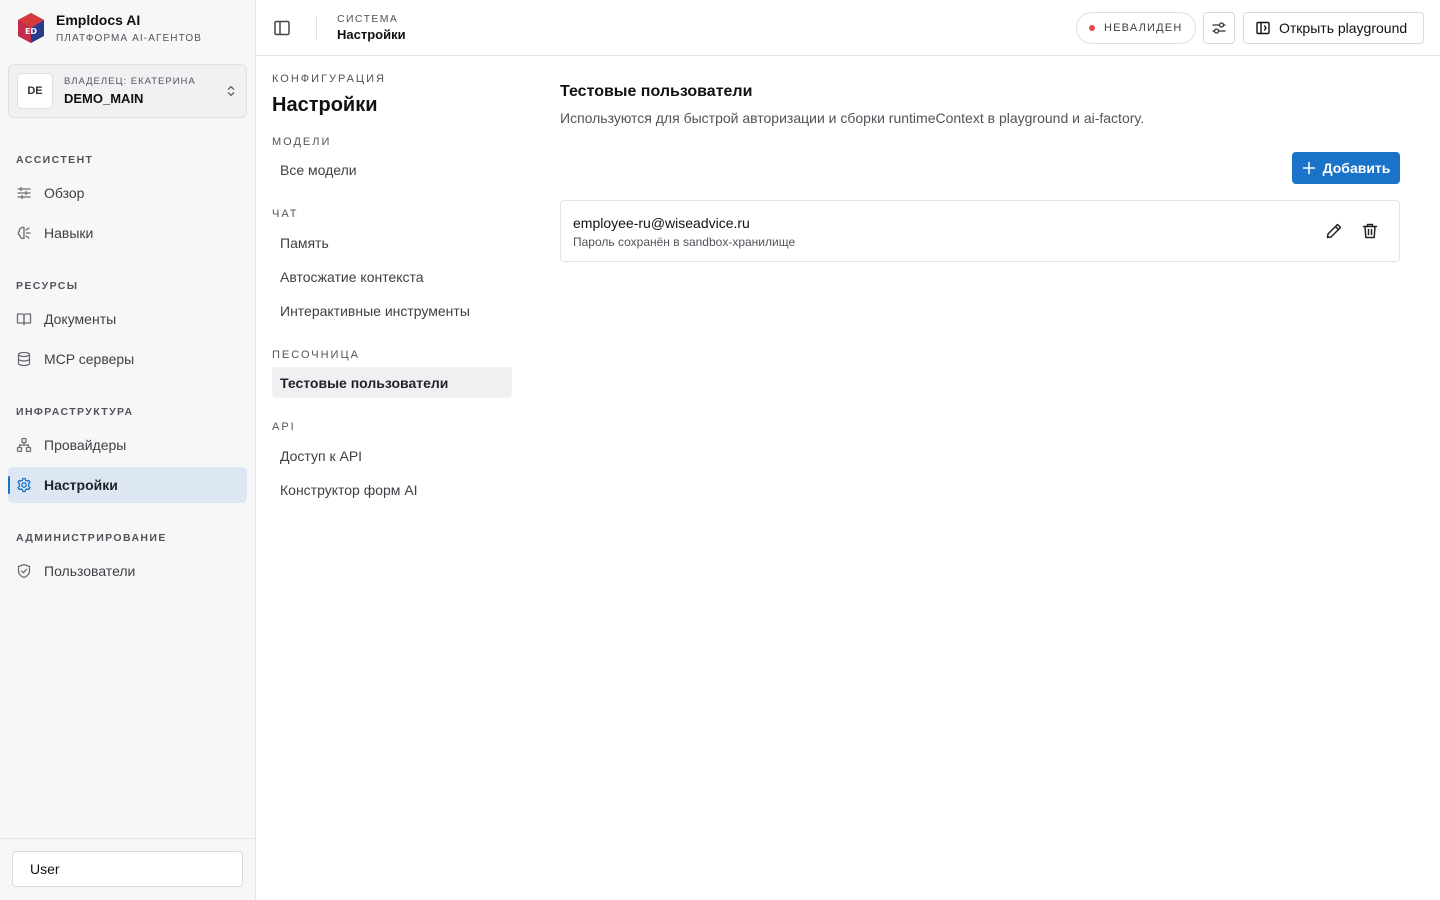 The image size is (1440, 900). What do you see at coordinates (1263, 28) in the screenshot?
I see `panel-icon` at bounding box center [1263, 28].